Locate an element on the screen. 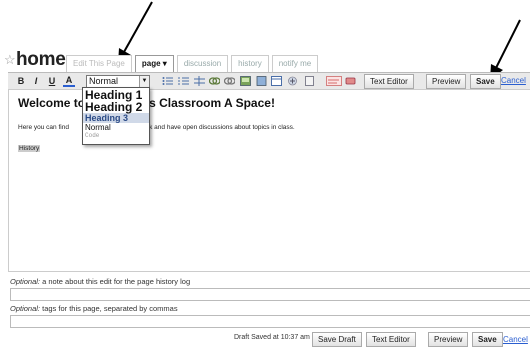 This screenshot has width=530, height=348. edit-note-input is located at coordinates (270, 294).